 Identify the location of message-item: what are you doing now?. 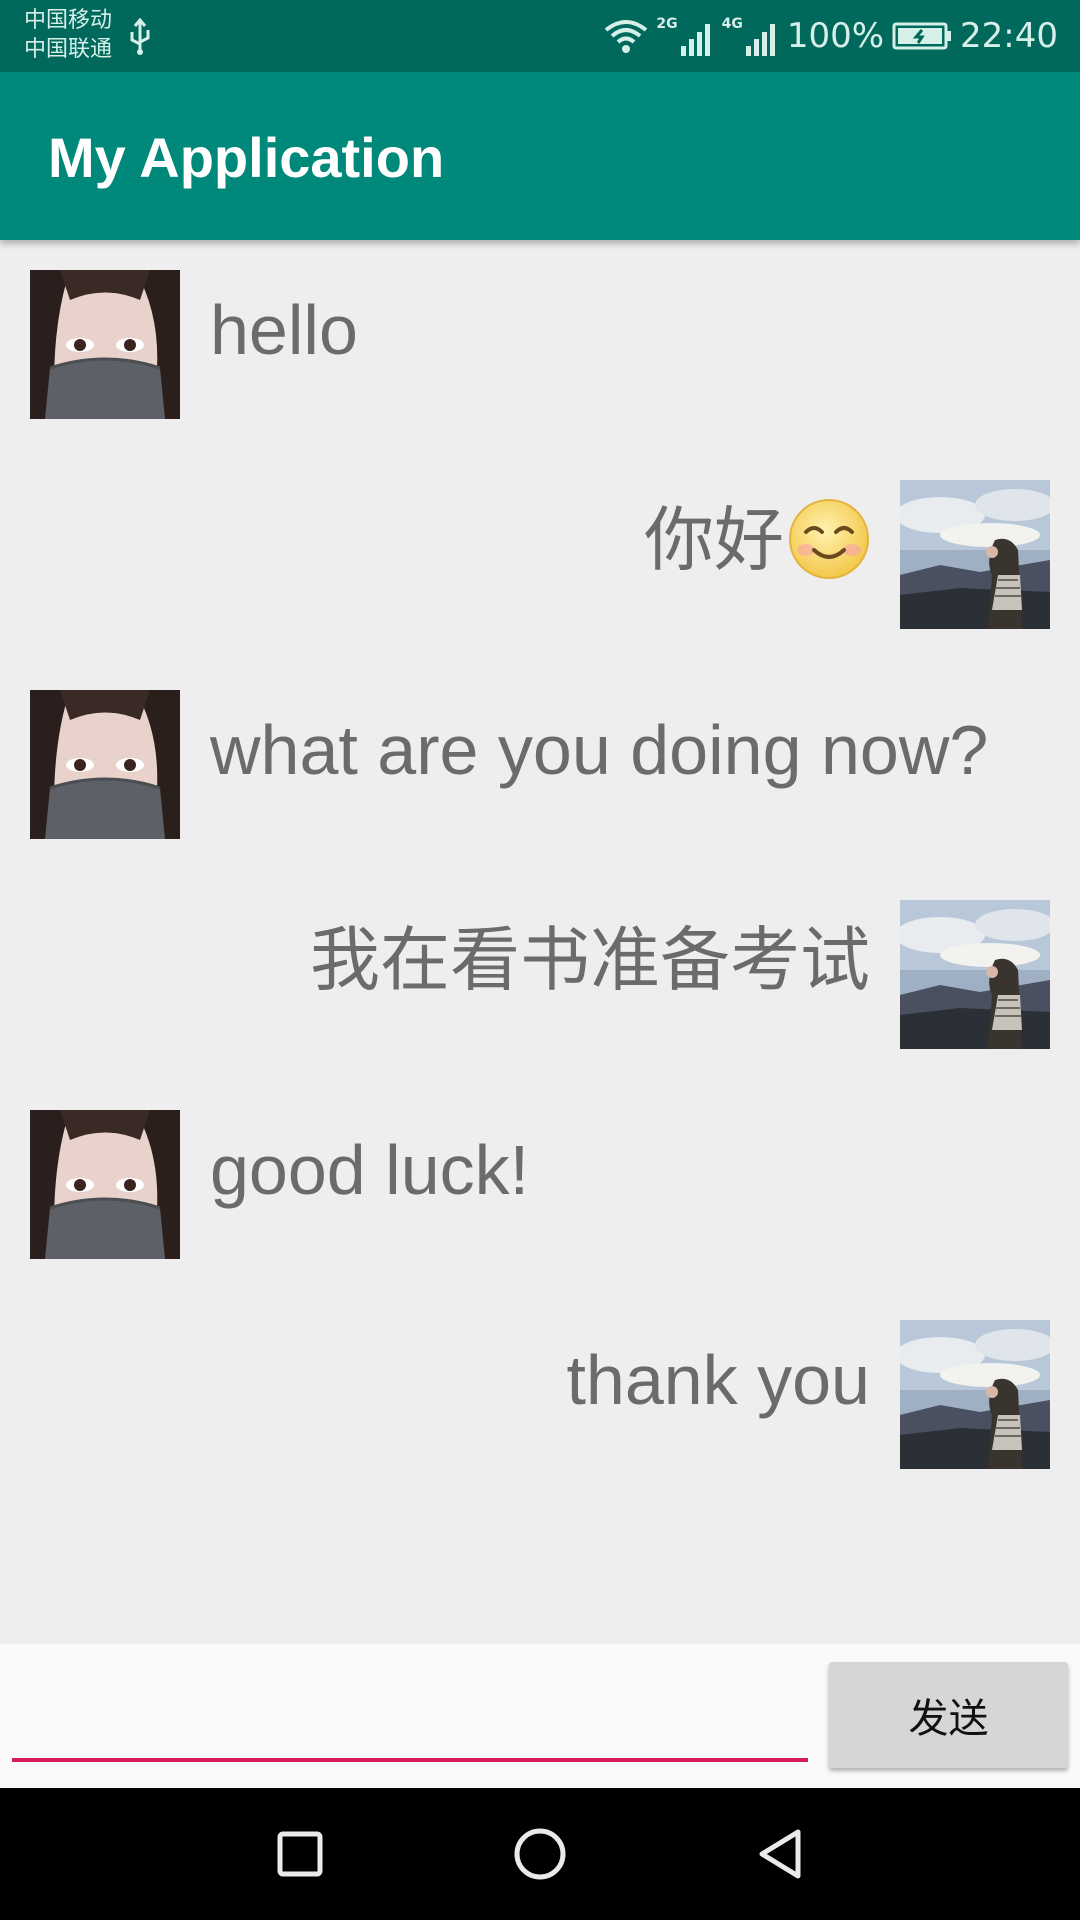
(540, 765).